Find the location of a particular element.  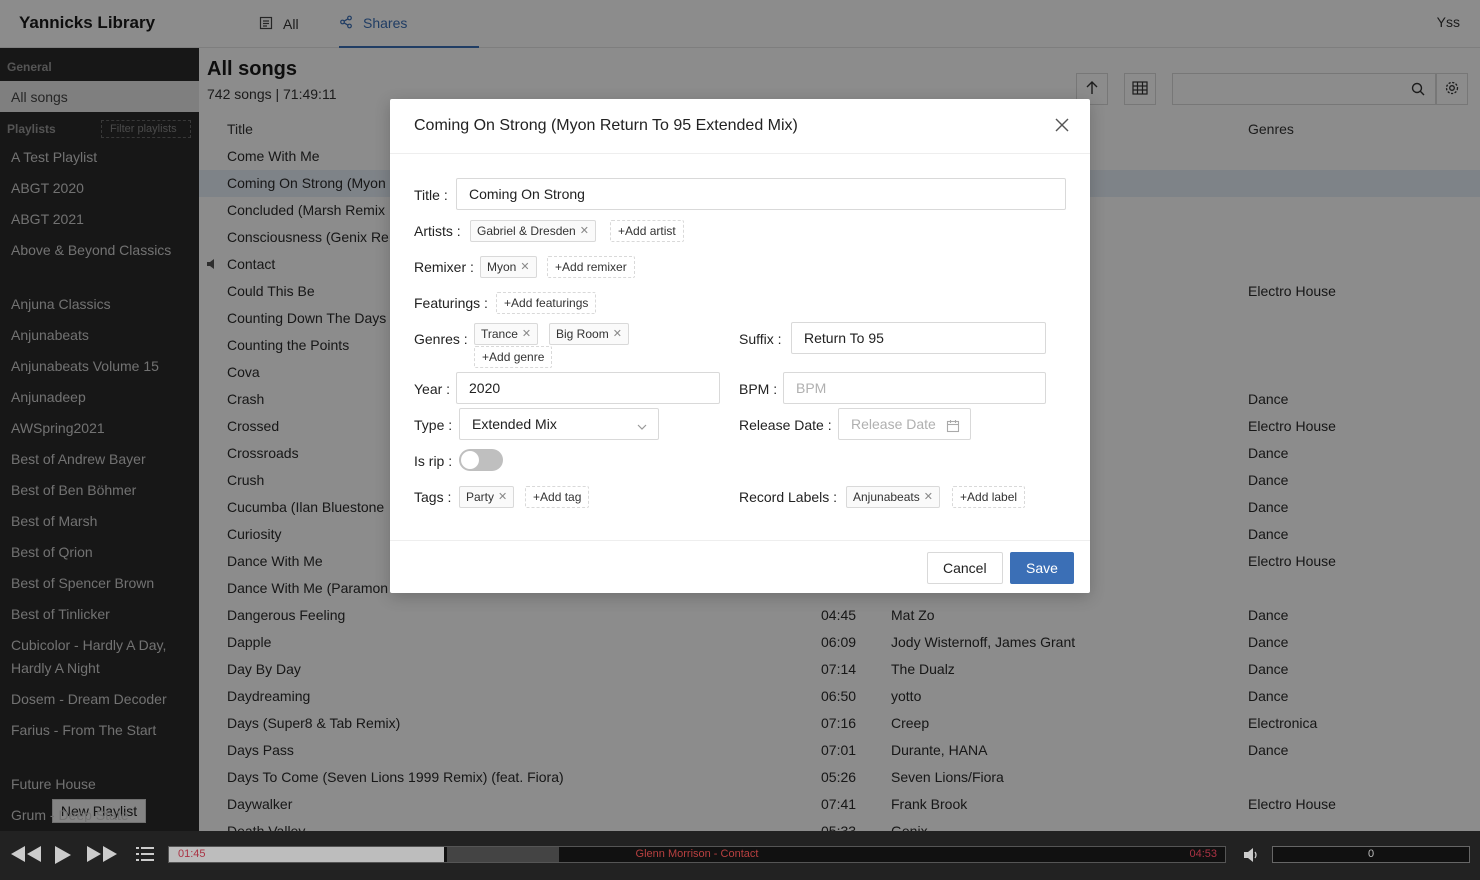

add-genre-button: +Add genre is located at coordinates (513, 357).